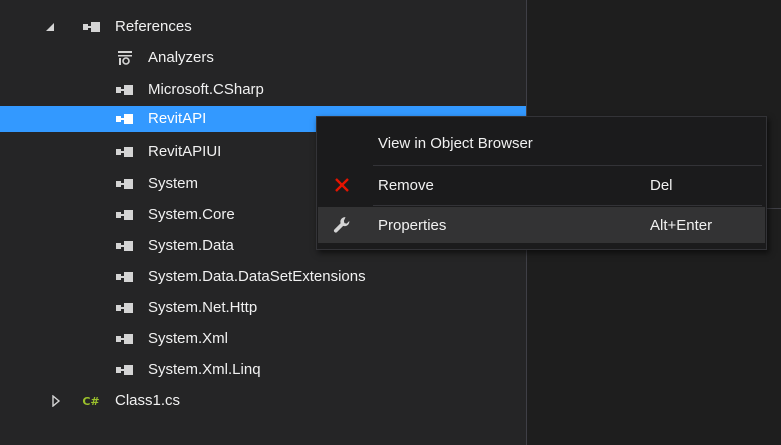 This screenshot has width=781, height=445. Describe the element at coordinates (342, 185) in the screenshot. I see `remove-x-icon` at that location.